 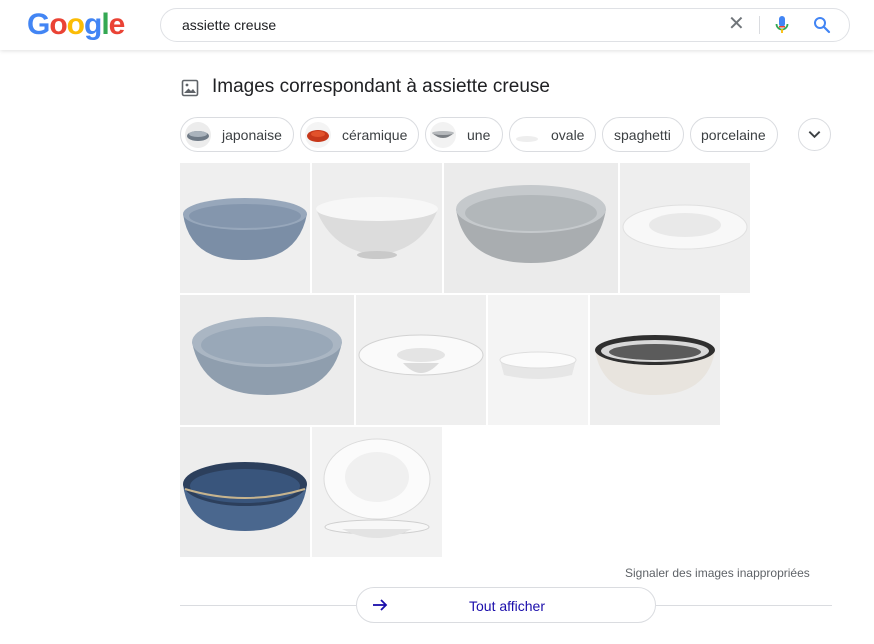 I want to click on search-box: assiette creuse ✕, so click(x=505, y=25).